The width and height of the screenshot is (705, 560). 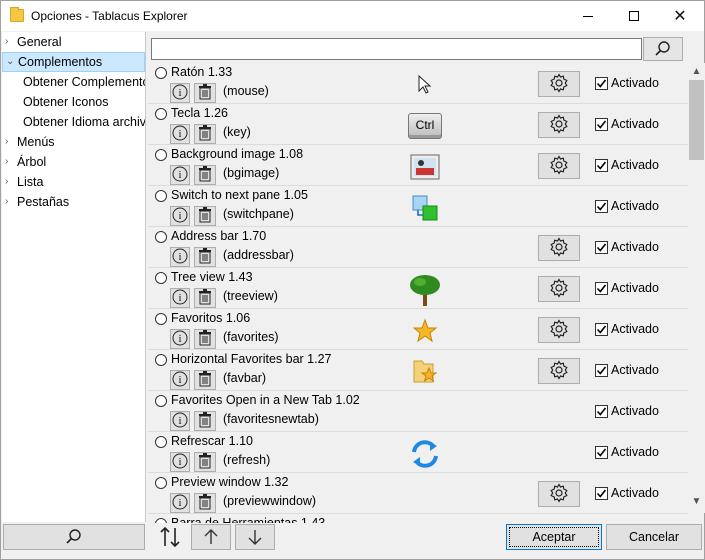 I want to click on search-icon, so click(x=73, y=536).